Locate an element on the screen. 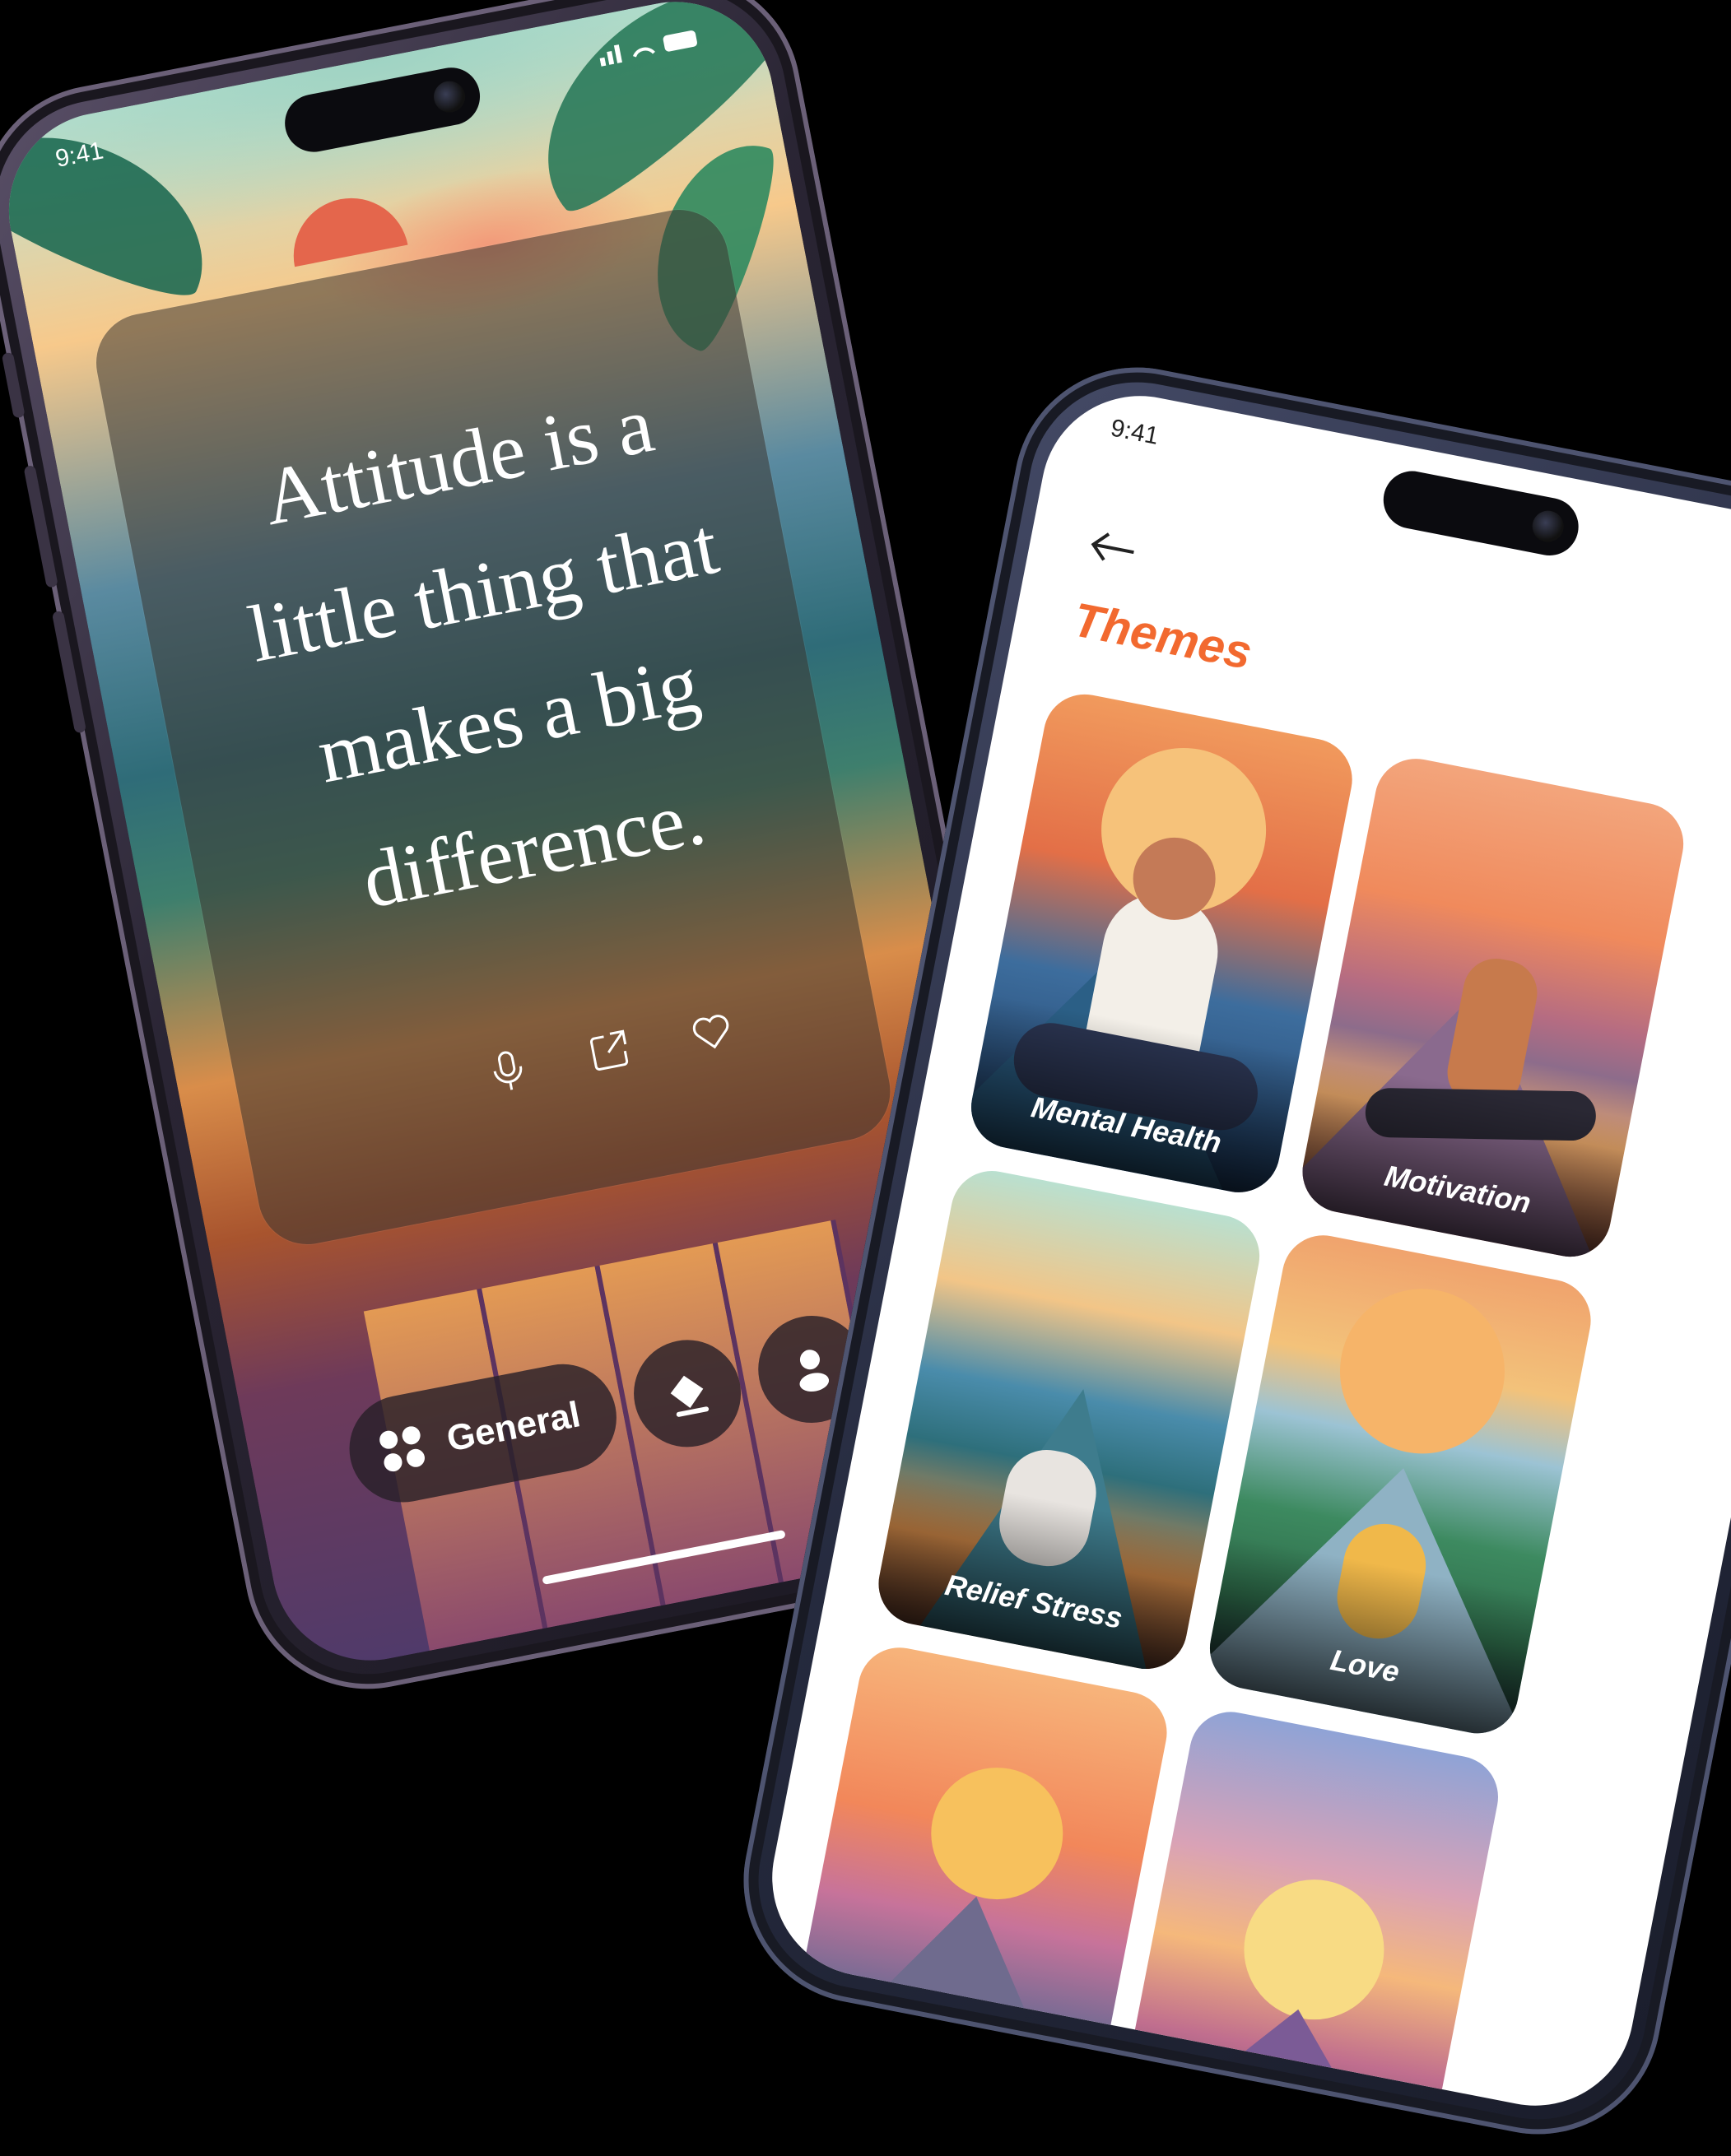 The image size is (1731, 2156). theme-tile: Relief Stress is located at coordinates (1069, 1420).